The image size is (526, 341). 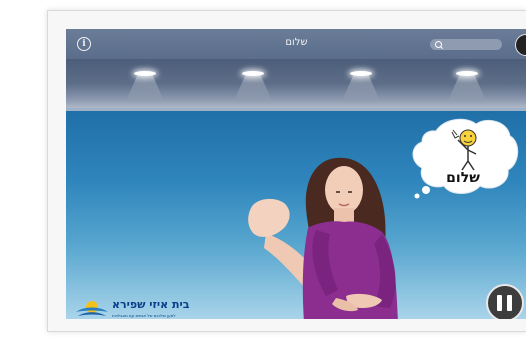 What do you see at coordinates (466, 44) in the screenshot?
I see `search-field` at bounding box center [466, 44].